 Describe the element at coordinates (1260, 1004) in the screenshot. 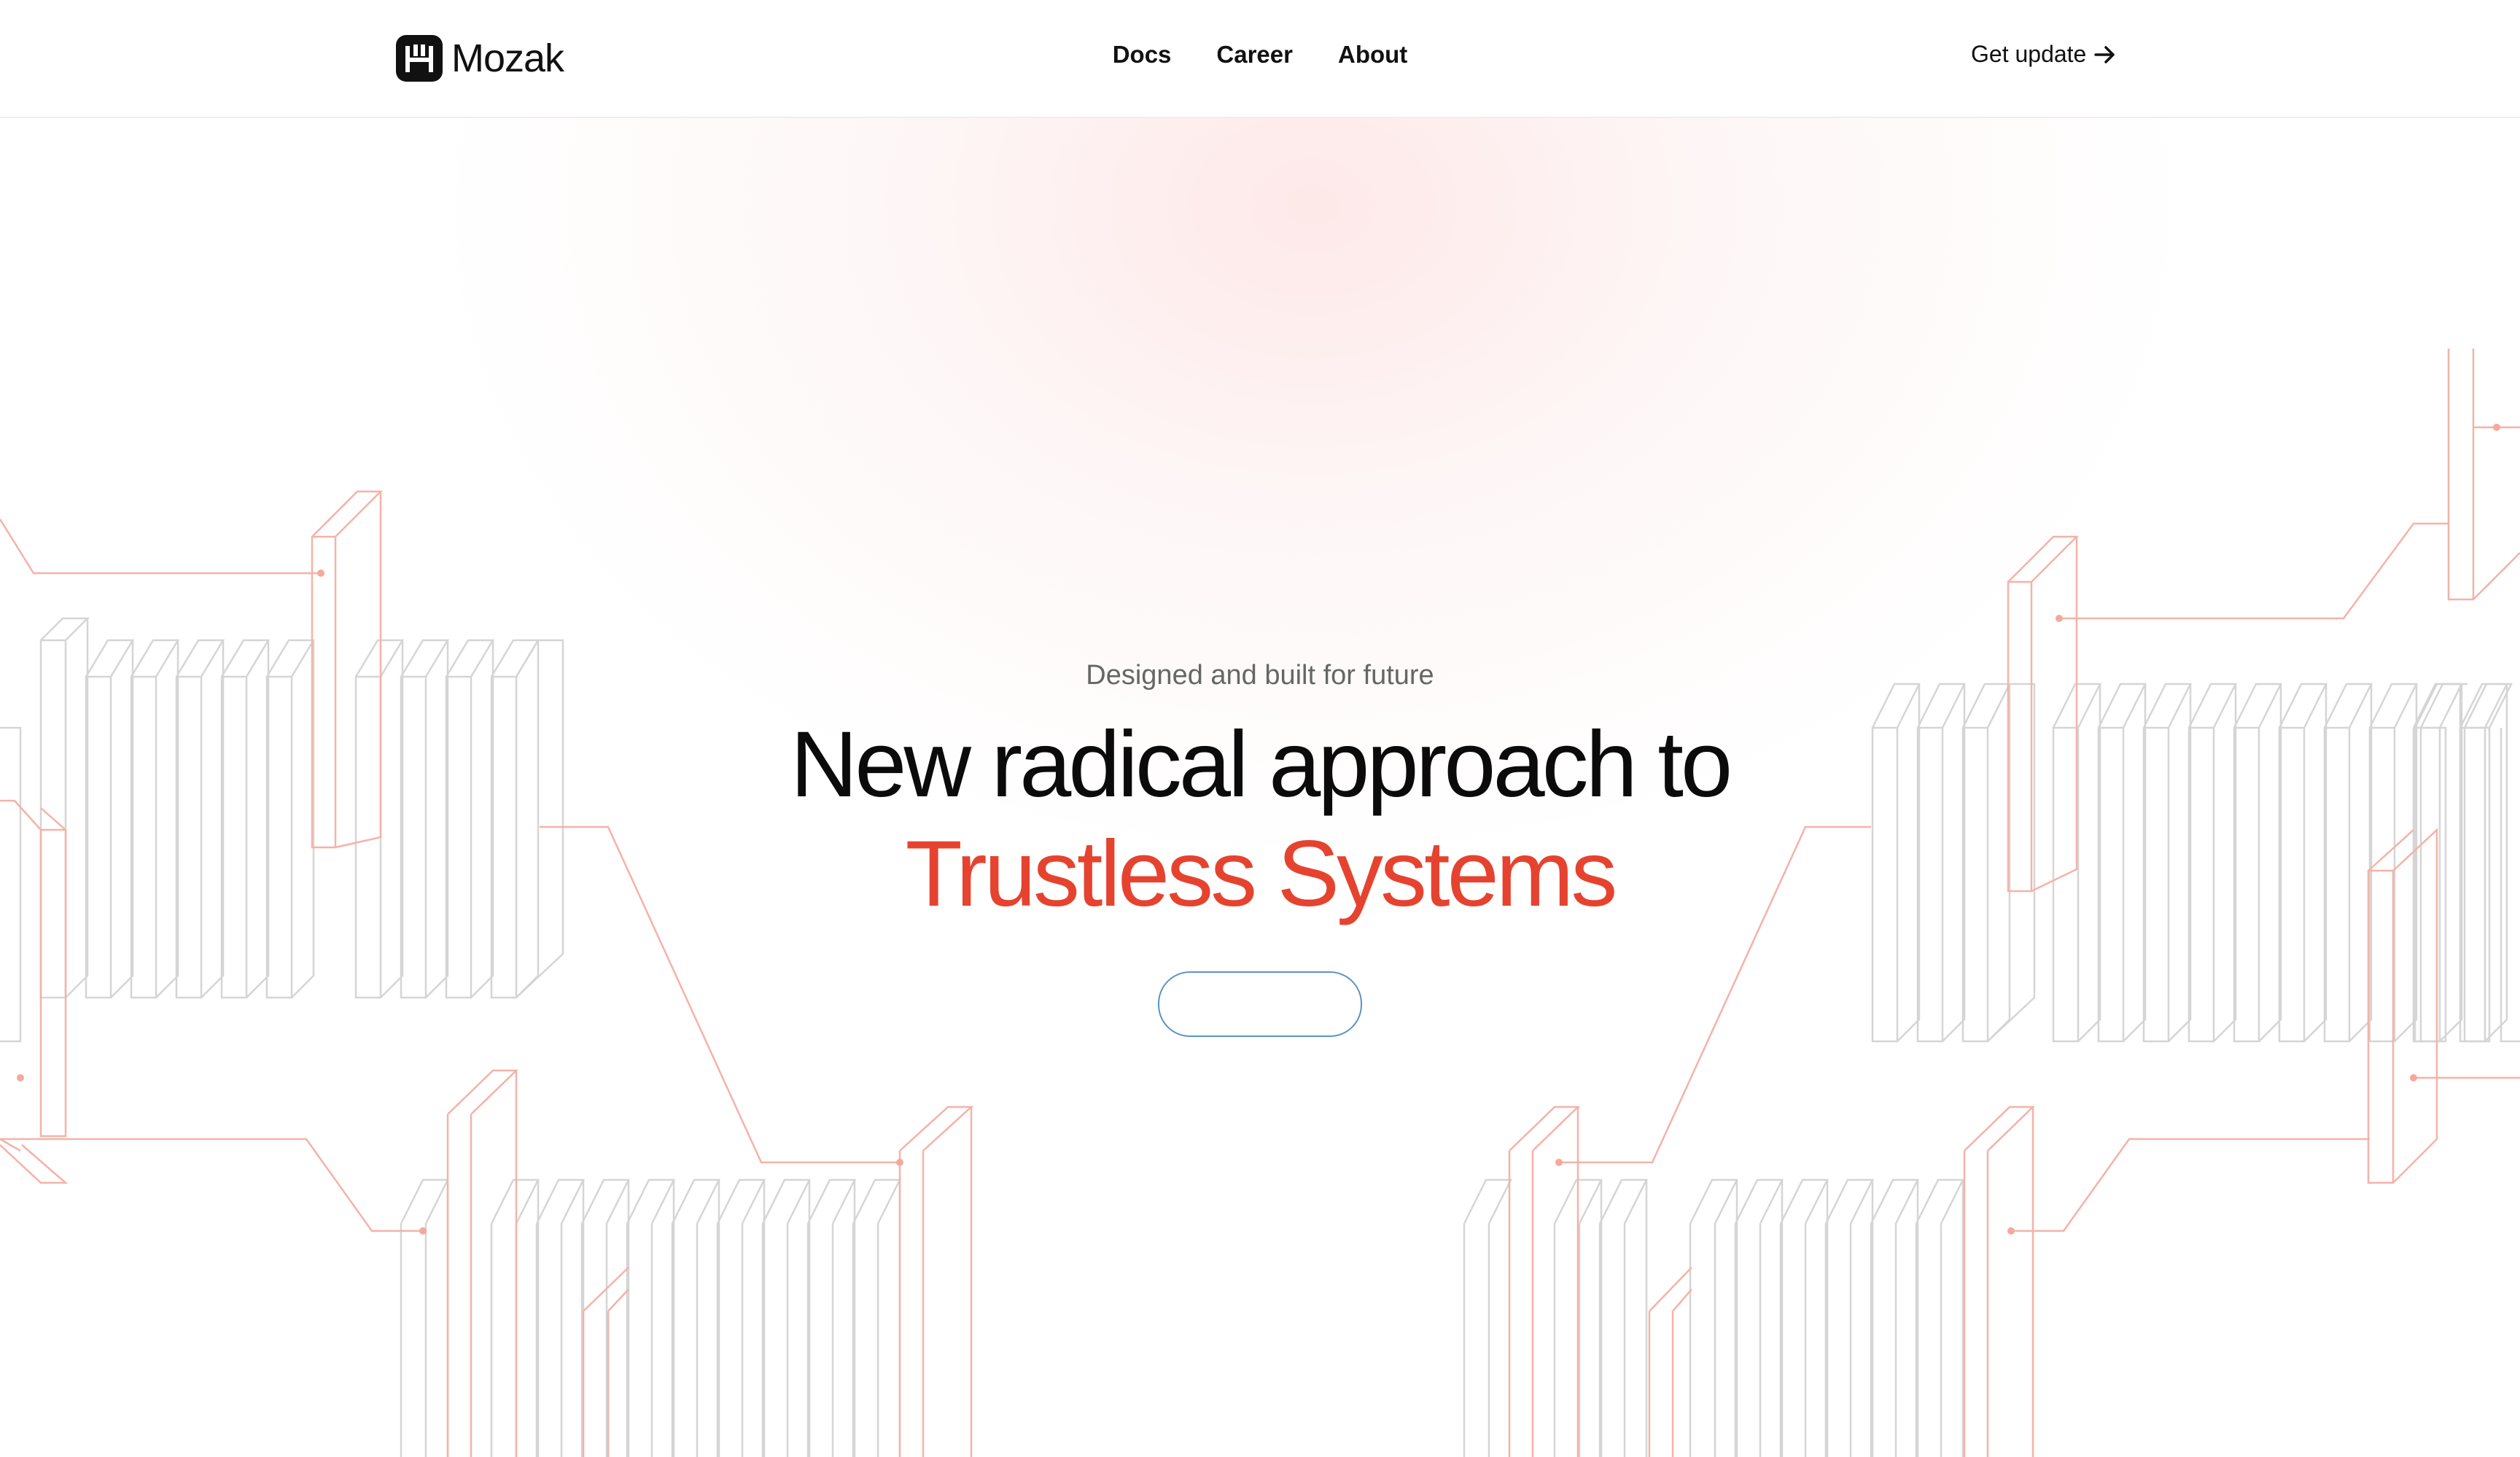

I see `learn-more-button: Learn more` at that location.